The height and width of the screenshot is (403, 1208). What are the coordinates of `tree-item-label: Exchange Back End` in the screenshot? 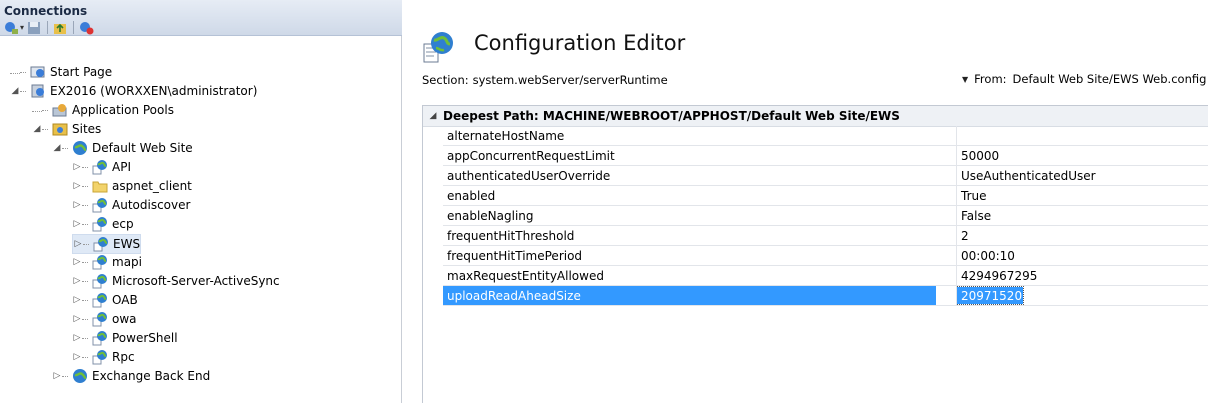 It's located at (151, 376).